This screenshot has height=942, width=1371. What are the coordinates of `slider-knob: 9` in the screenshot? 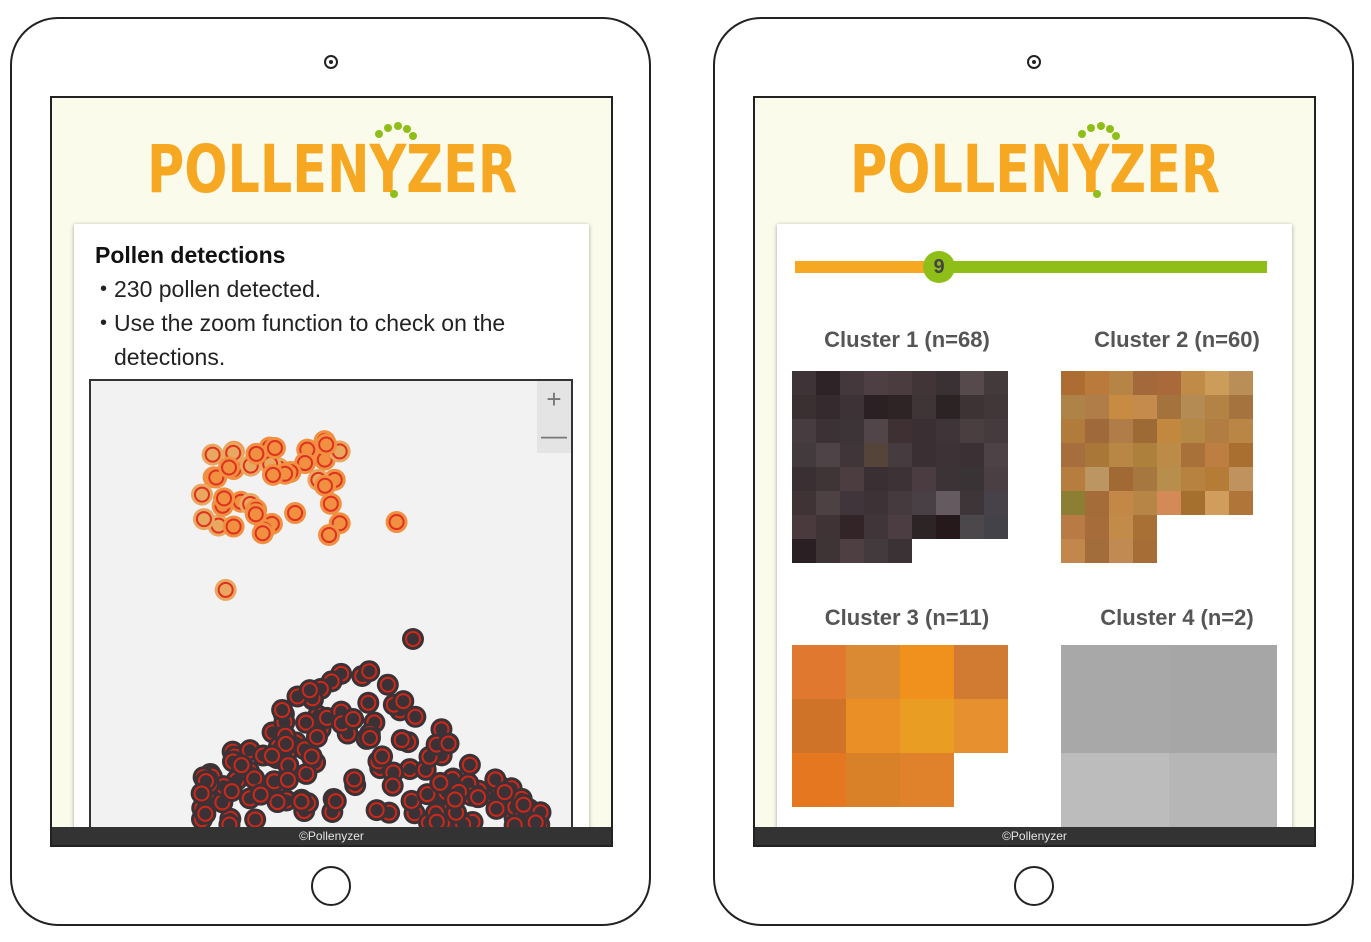 It's located at (939, 267).